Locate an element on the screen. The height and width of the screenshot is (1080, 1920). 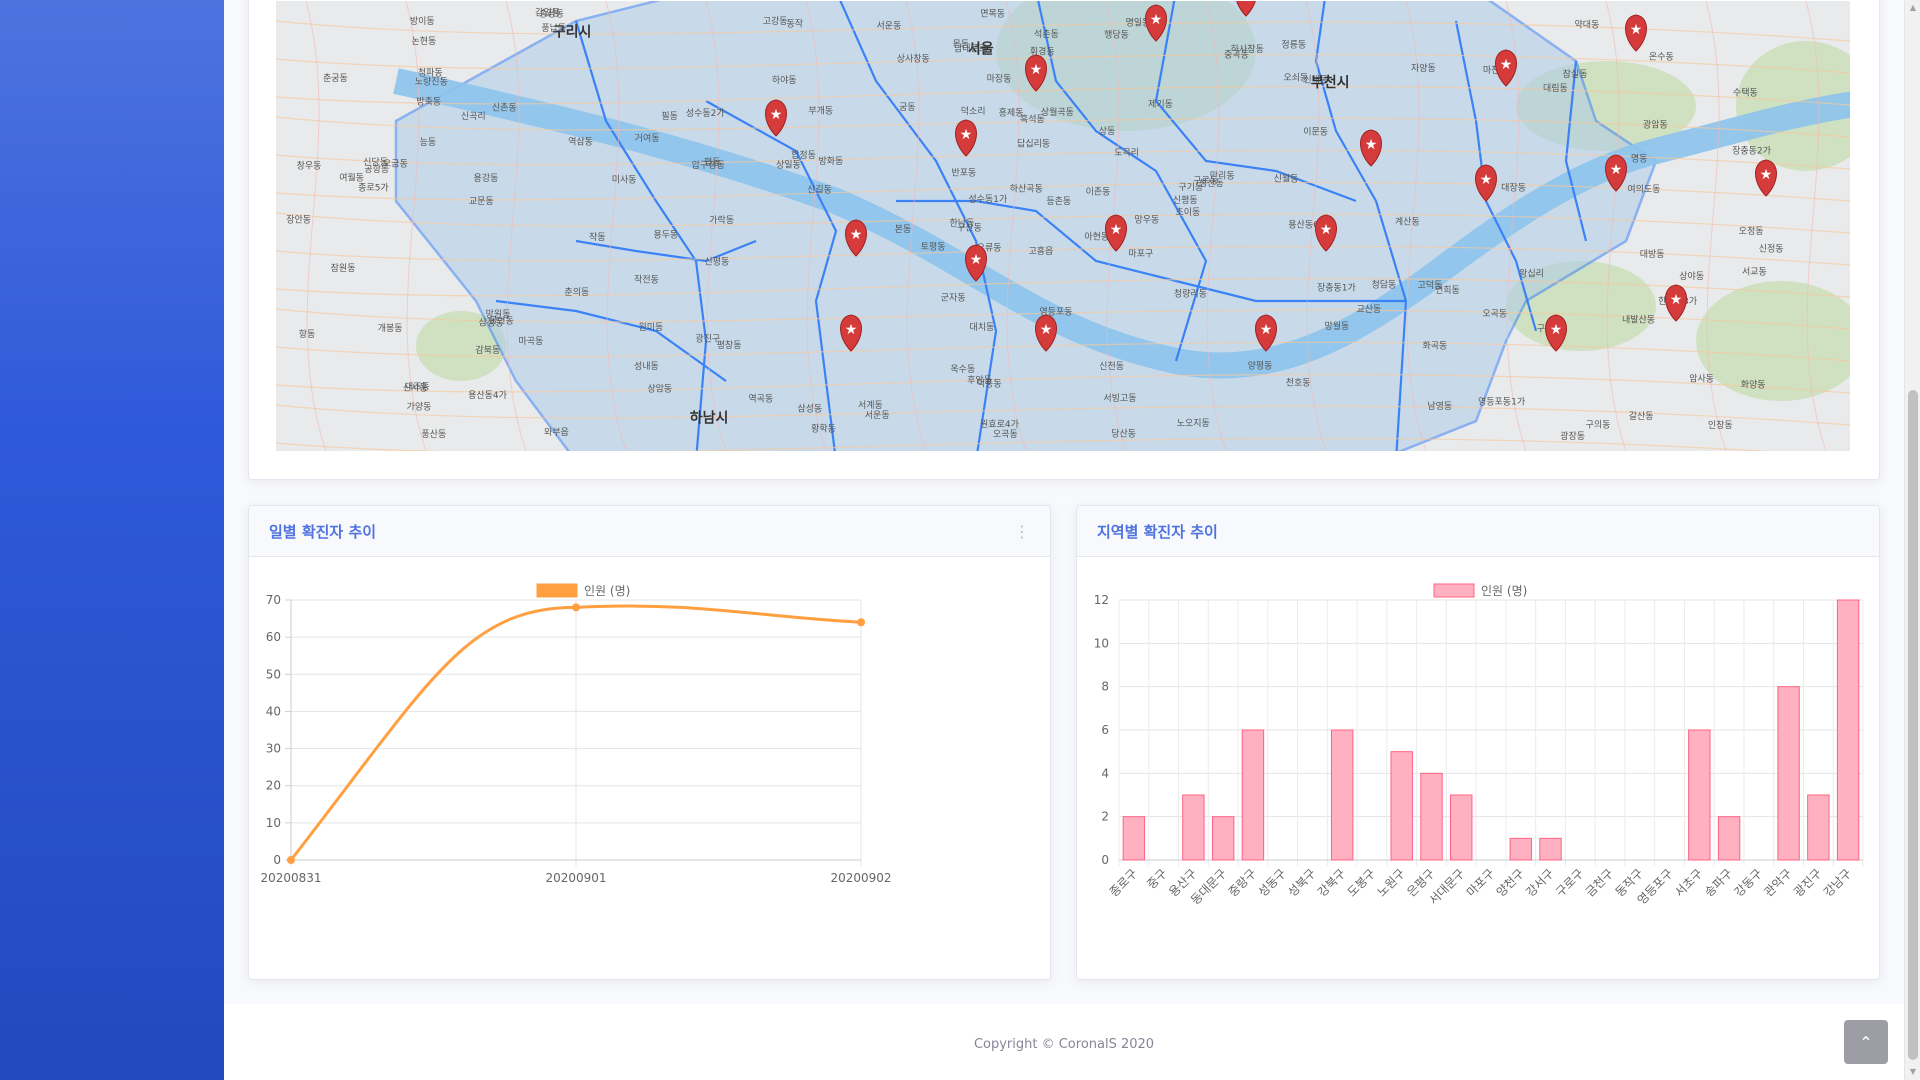
y-tick-label: 4 is located at coordinates (1105, 773).